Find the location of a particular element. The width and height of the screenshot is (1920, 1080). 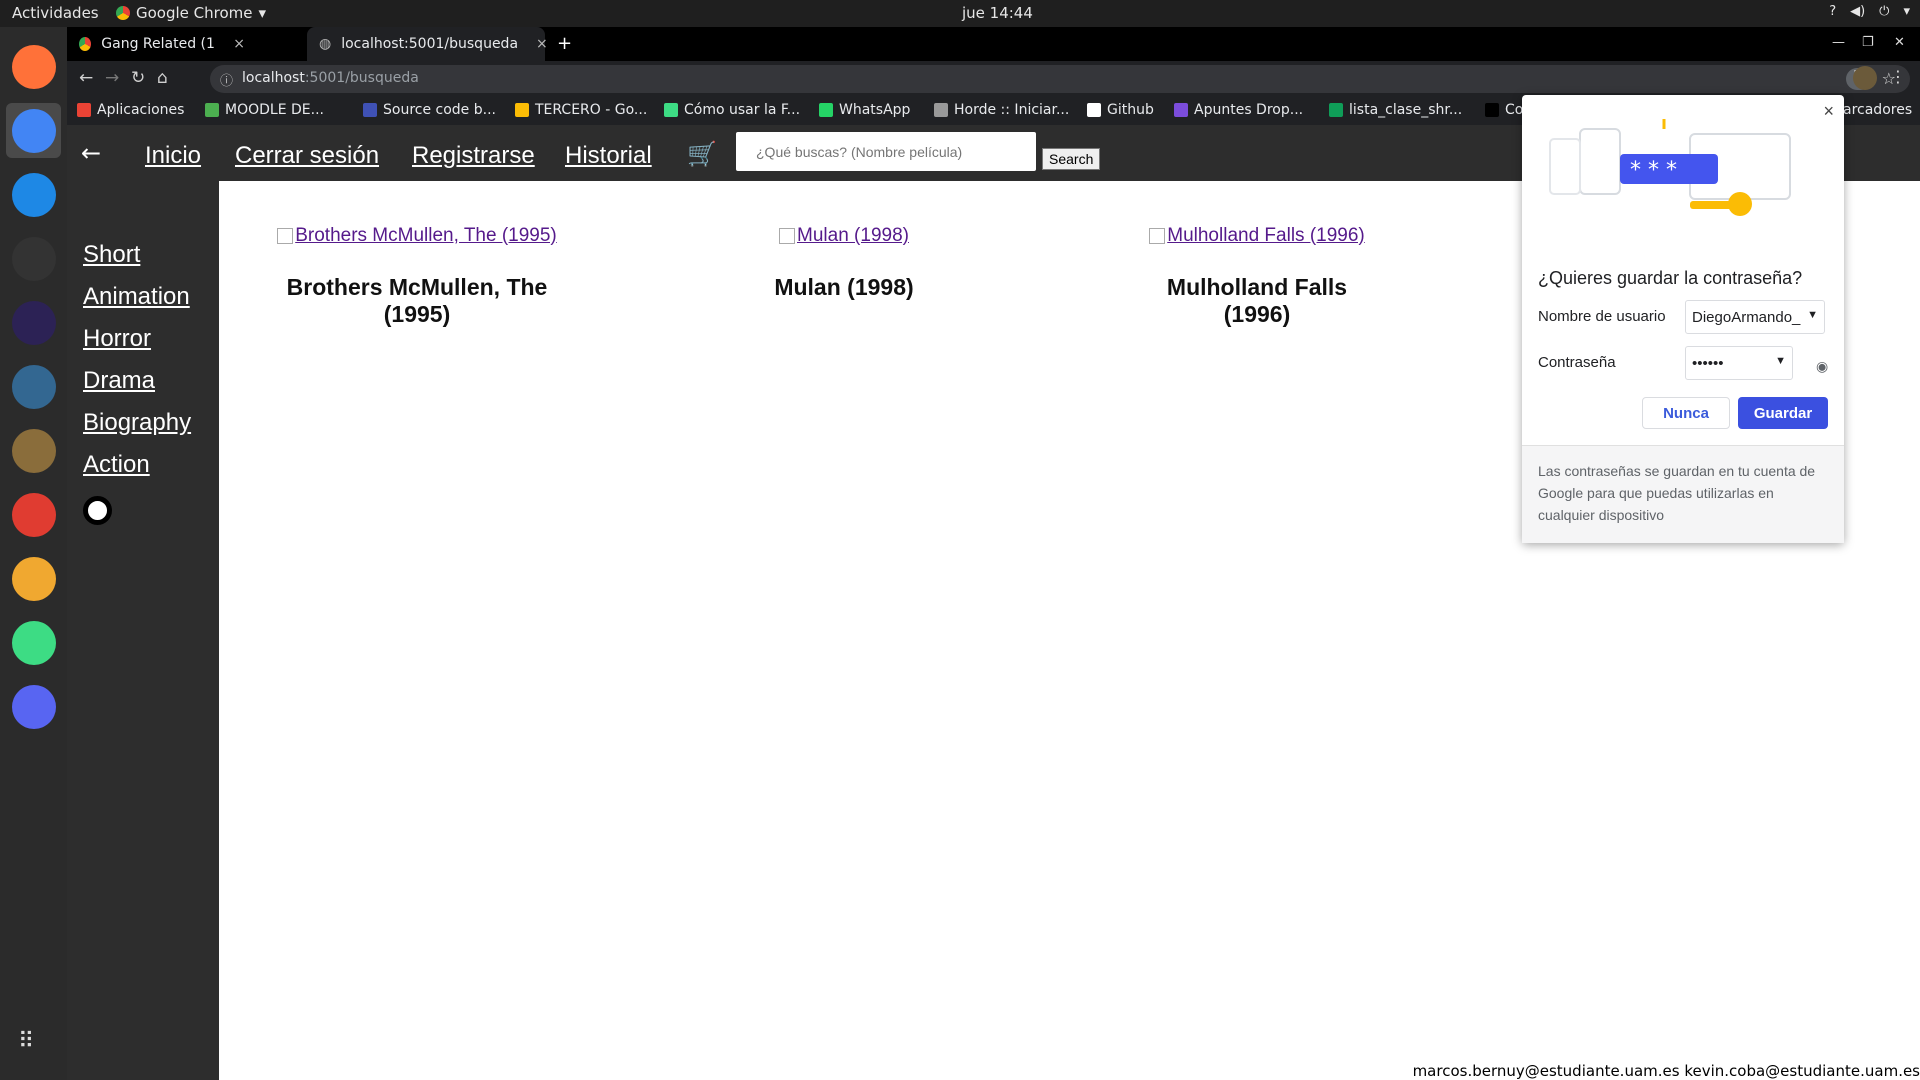

search-button: Search is located at coordinates (1071, 159).